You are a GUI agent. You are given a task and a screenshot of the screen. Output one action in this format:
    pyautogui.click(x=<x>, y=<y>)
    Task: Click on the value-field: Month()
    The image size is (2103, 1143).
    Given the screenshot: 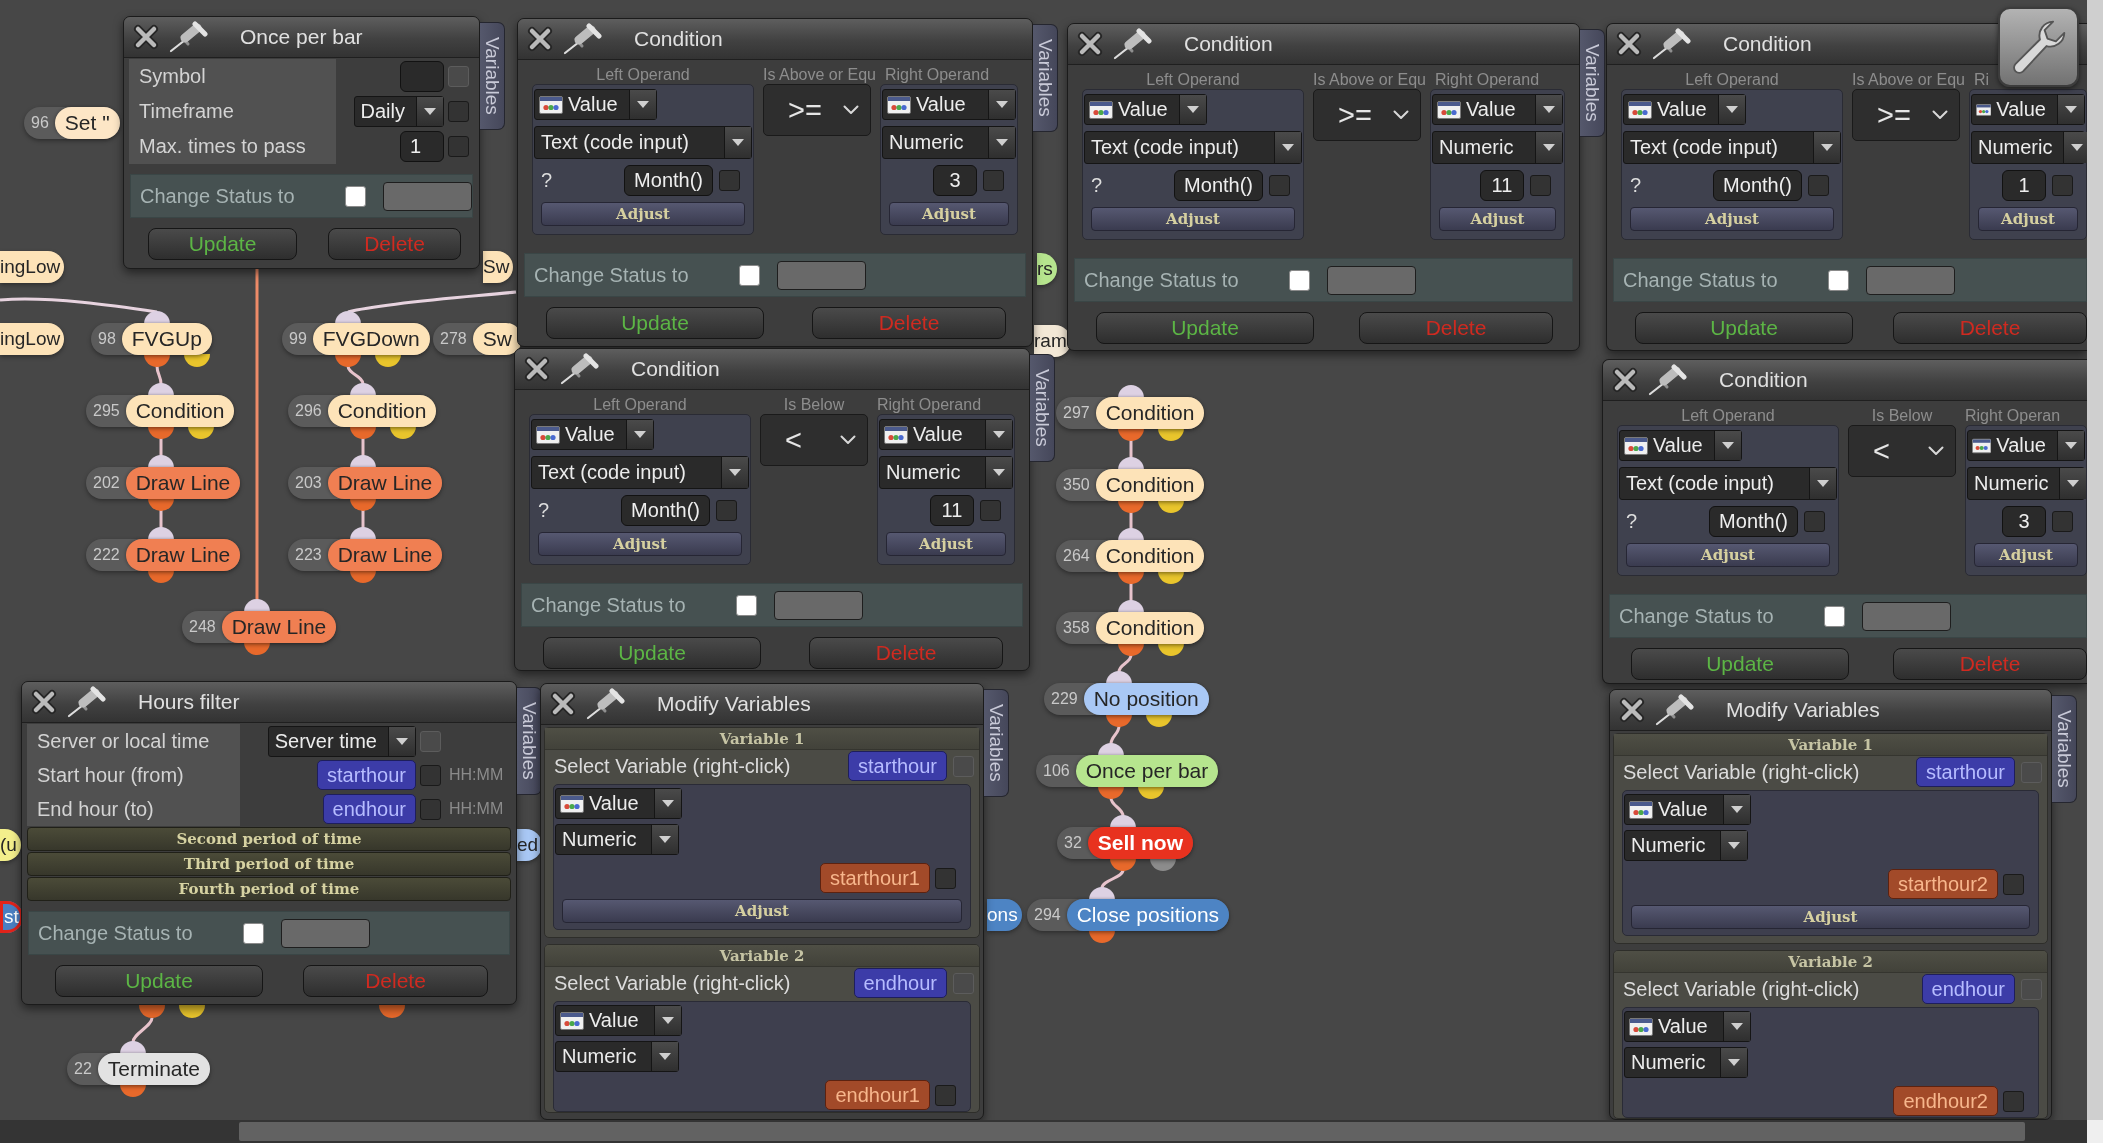 What is the action you would take?
    pyautogui.click(x=668, y=180)
    